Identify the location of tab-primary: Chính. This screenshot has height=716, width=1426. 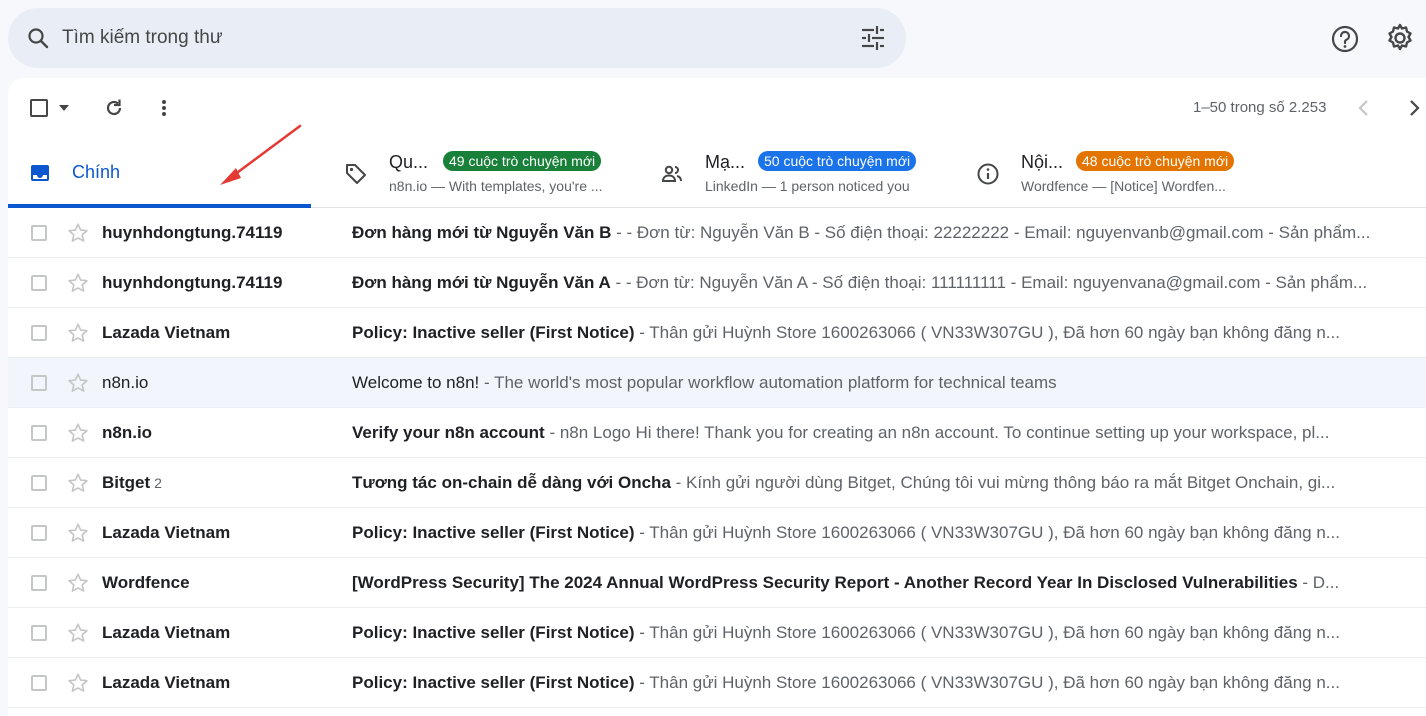
(159, 172).